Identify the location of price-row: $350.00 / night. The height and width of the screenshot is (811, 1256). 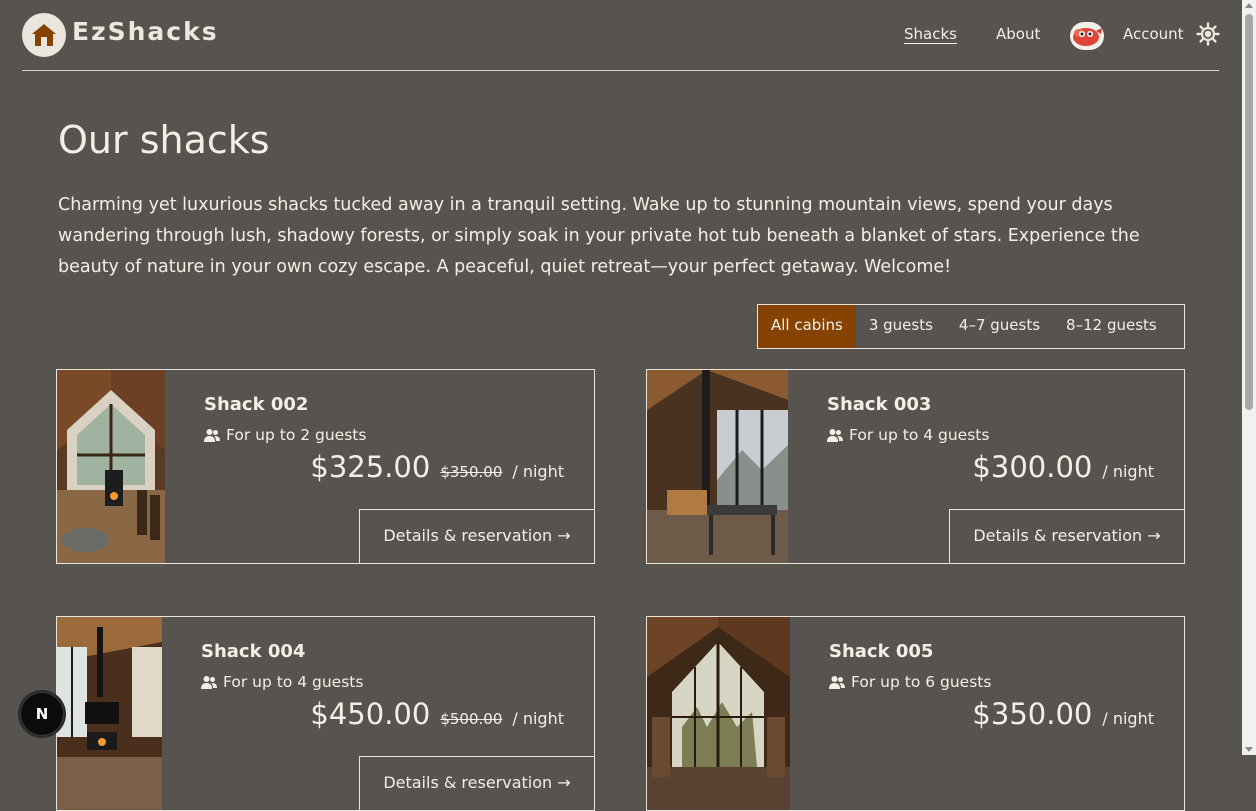
(1063, 714).